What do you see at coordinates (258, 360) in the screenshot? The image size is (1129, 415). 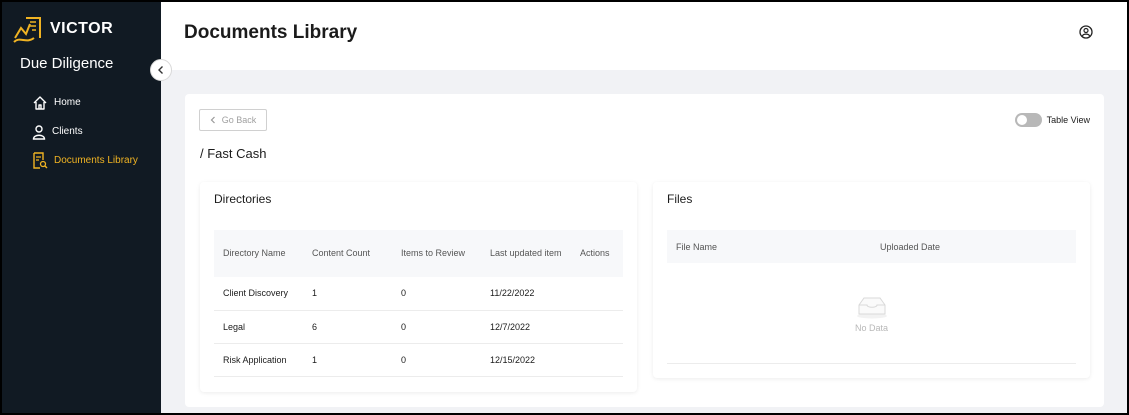 I see `cell-directory-name: Risk Application` at bounding box center [258, 360].